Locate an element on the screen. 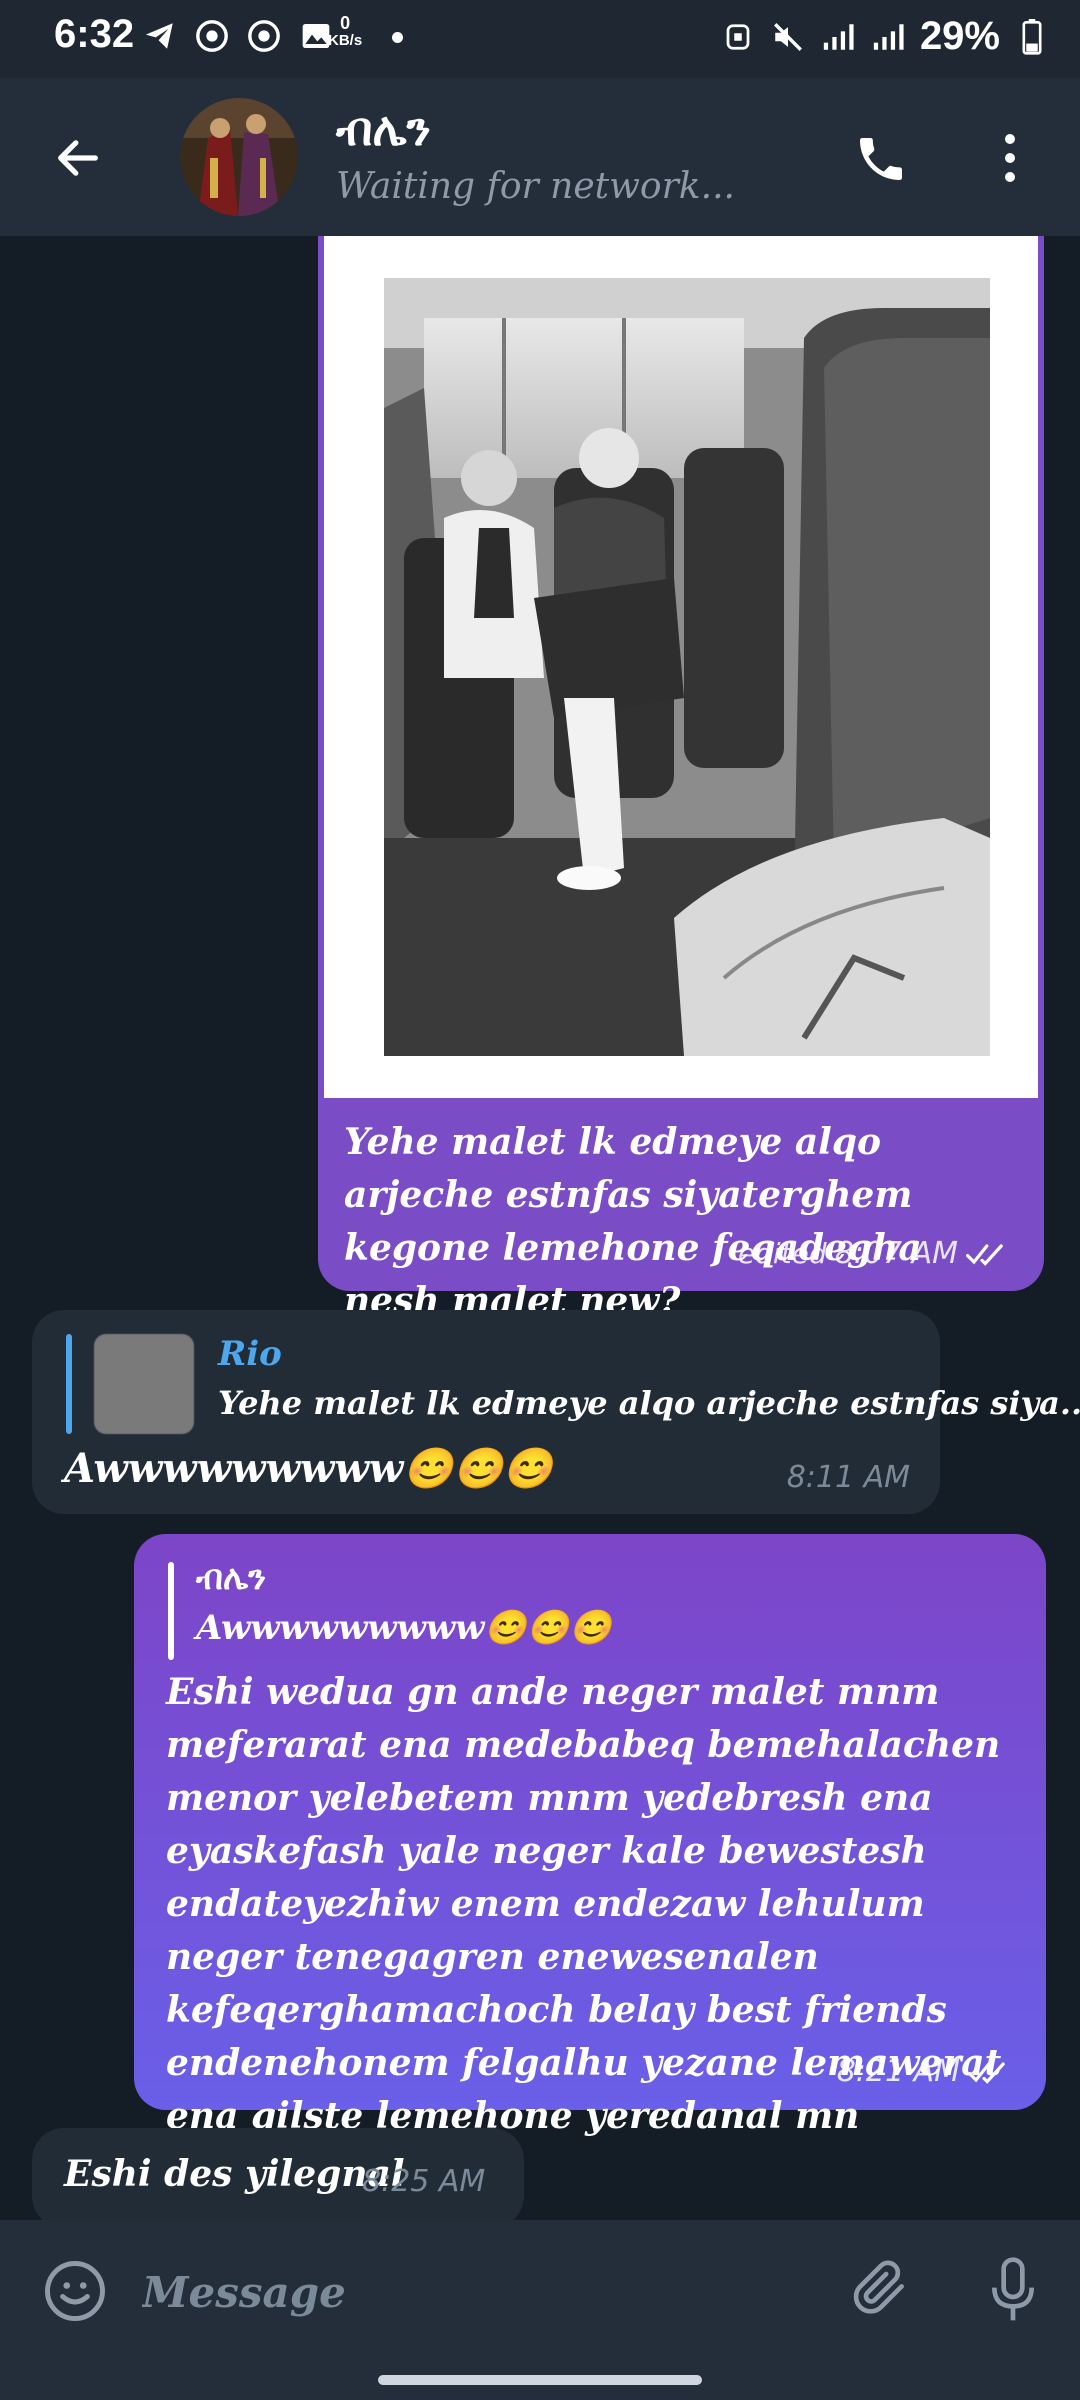 This screenshot has height=2400, width=1080. emoji-icon is located at coordinates (75, 2291).